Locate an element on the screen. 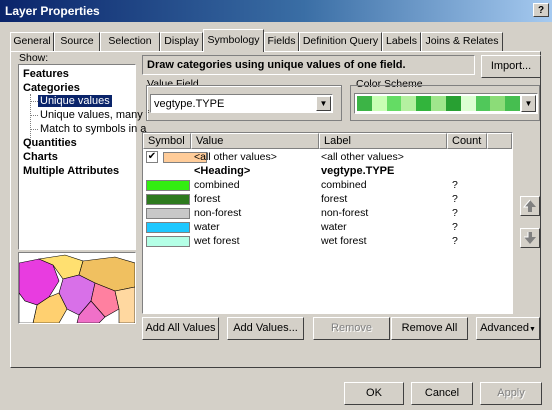 Image resolution: width=552 pixels, height=410 pixels. row-label: <all other values> is located at coordinates (362, 157).